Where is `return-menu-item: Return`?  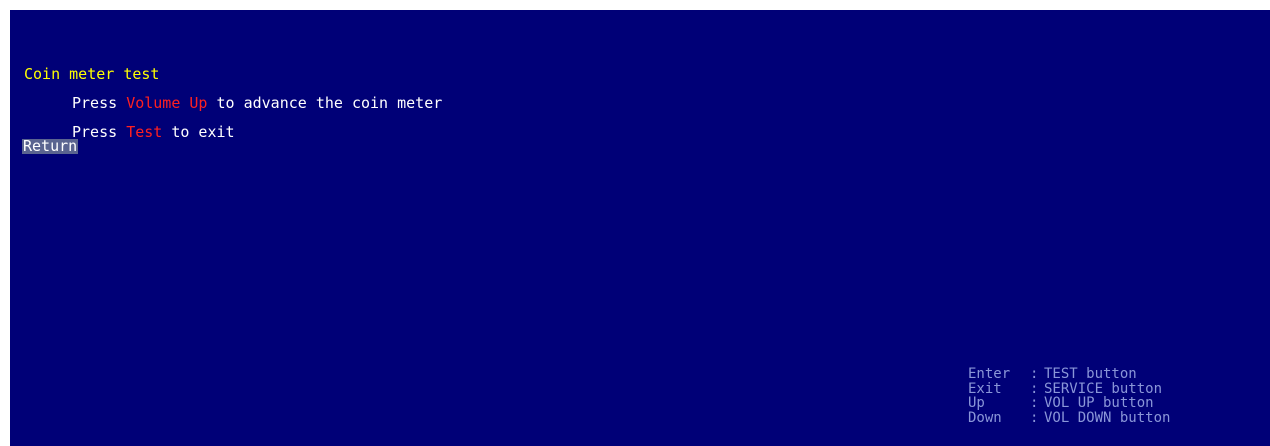 return-menu-item: Return is located at coordinates (50, 146).